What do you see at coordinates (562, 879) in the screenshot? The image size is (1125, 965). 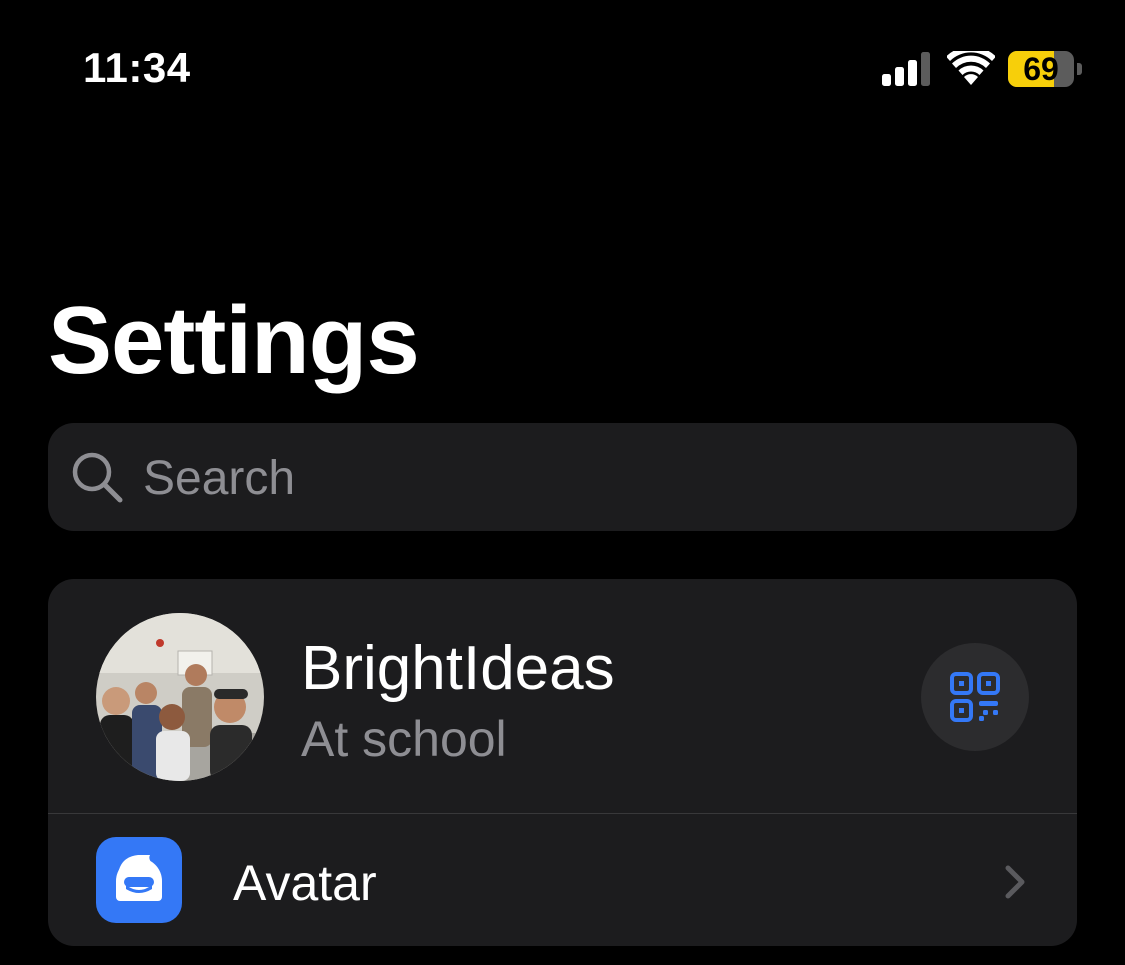 I see `menu-item-avatar: Avatar` at bounding box center [562, 879].